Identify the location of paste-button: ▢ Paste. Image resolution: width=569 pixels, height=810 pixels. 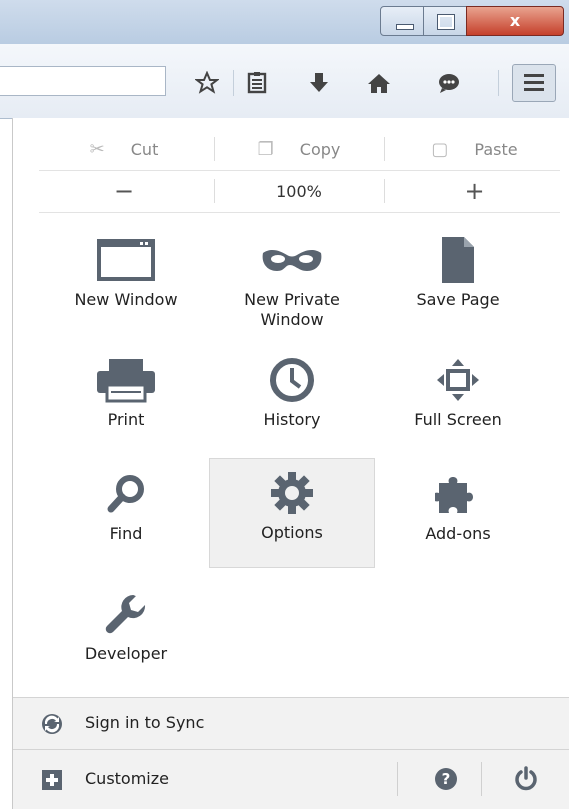
(474, 149).